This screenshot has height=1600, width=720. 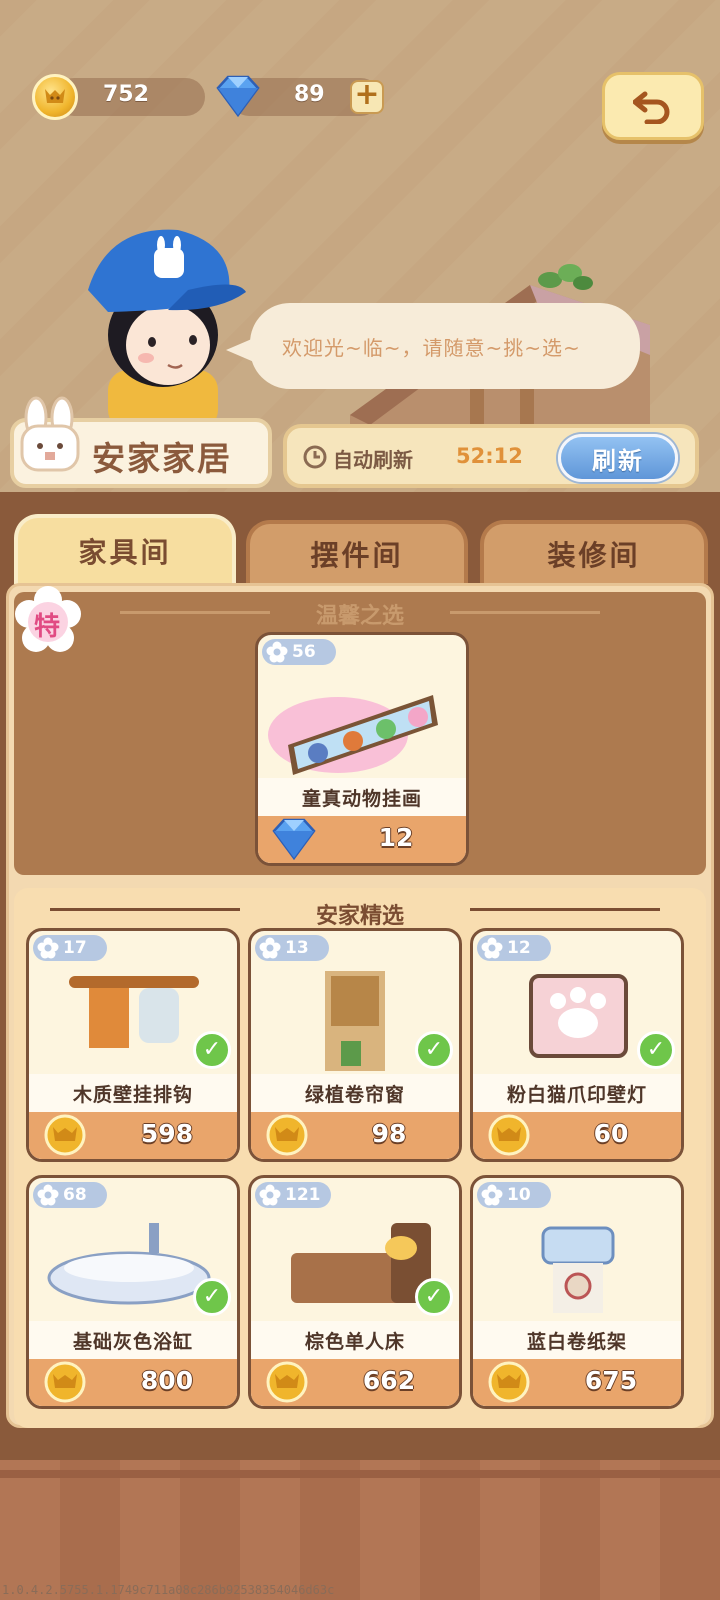 I want to click on shop-name: 安家家居, so click(x=162, y=458).